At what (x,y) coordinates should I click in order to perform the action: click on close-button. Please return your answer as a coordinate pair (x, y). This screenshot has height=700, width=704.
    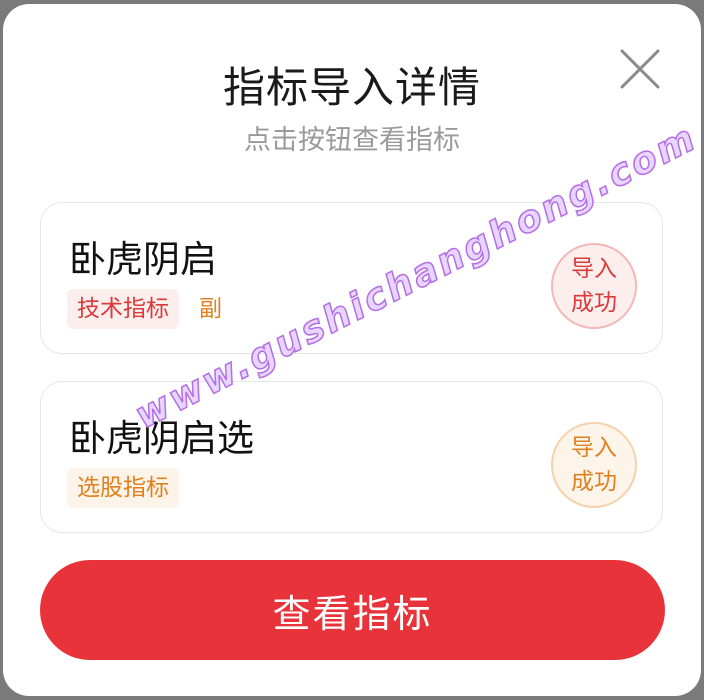
    Looking at the image, I should click on (640, 69).